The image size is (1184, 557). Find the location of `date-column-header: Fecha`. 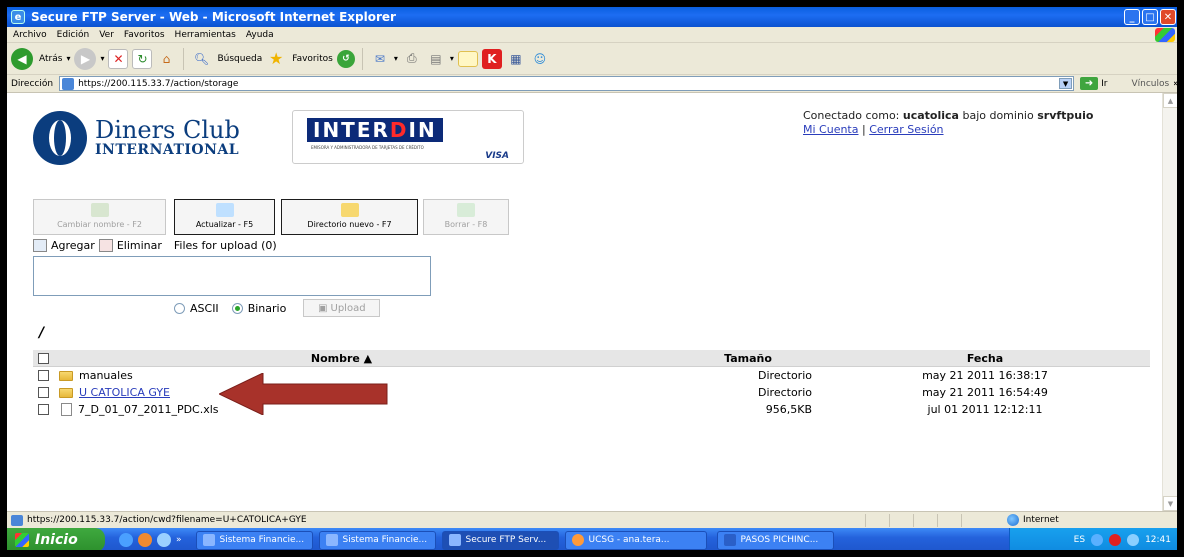

date-column-header: Fecha is located at coordinates (985, 358).